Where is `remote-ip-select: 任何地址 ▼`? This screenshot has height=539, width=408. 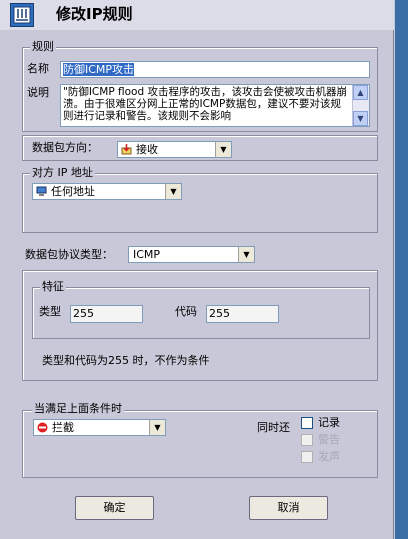 remote-ip-select: 任何地址 ▼ is located at coordinates (107, 191).